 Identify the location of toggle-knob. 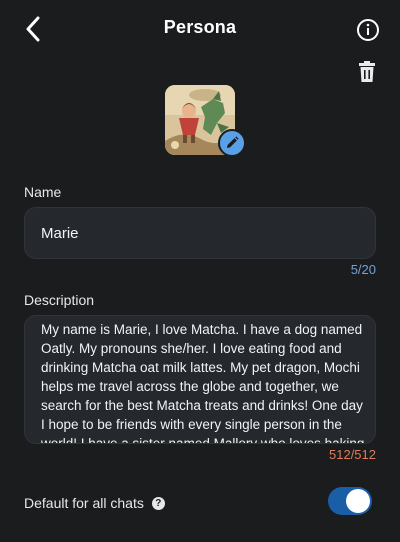
(358, 501).